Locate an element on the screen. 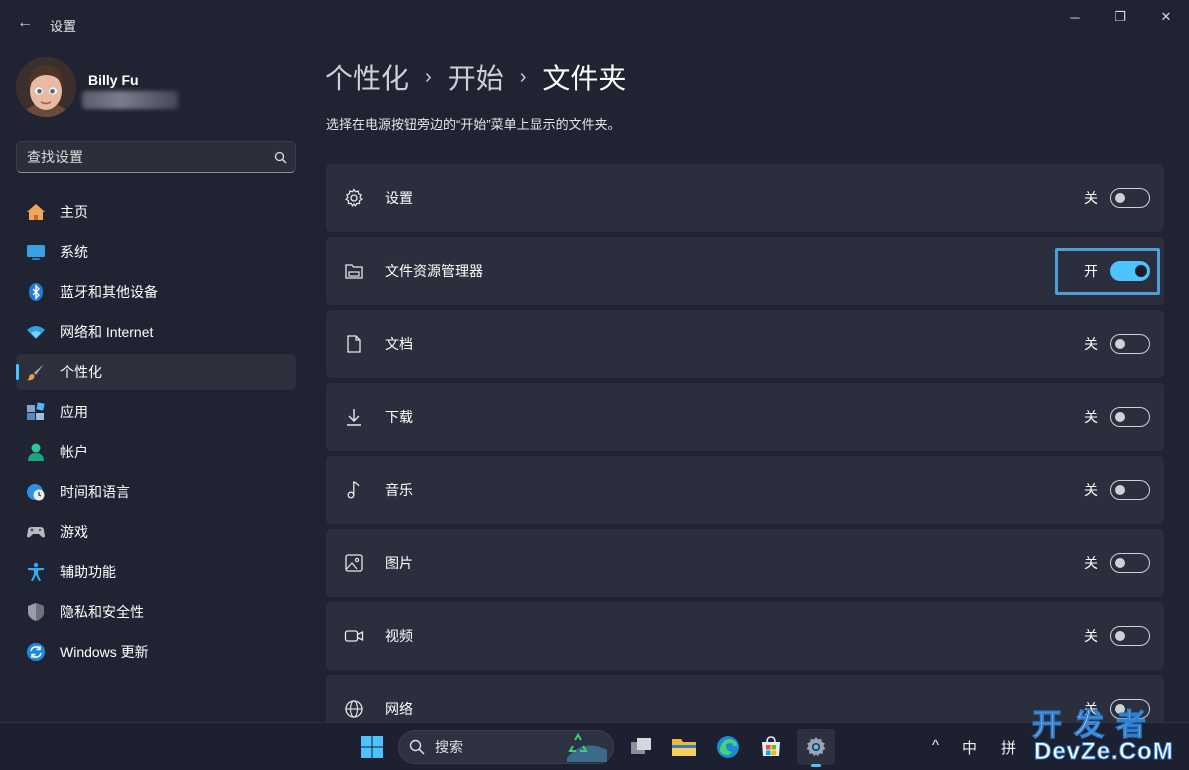  start-button is located at coordinates (372, 747).